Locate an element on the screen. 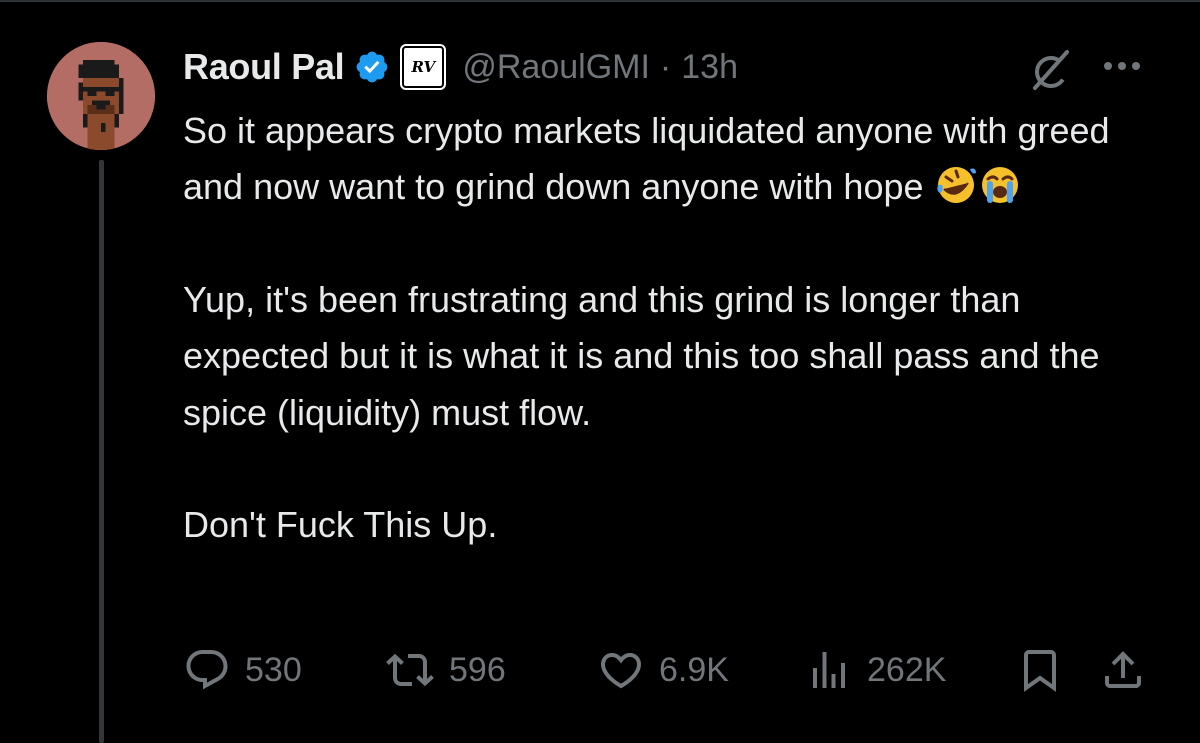 The height and width of the screenshot is (743, 1200). loudly-crying-emoji is located at coordinates (1000, 185).